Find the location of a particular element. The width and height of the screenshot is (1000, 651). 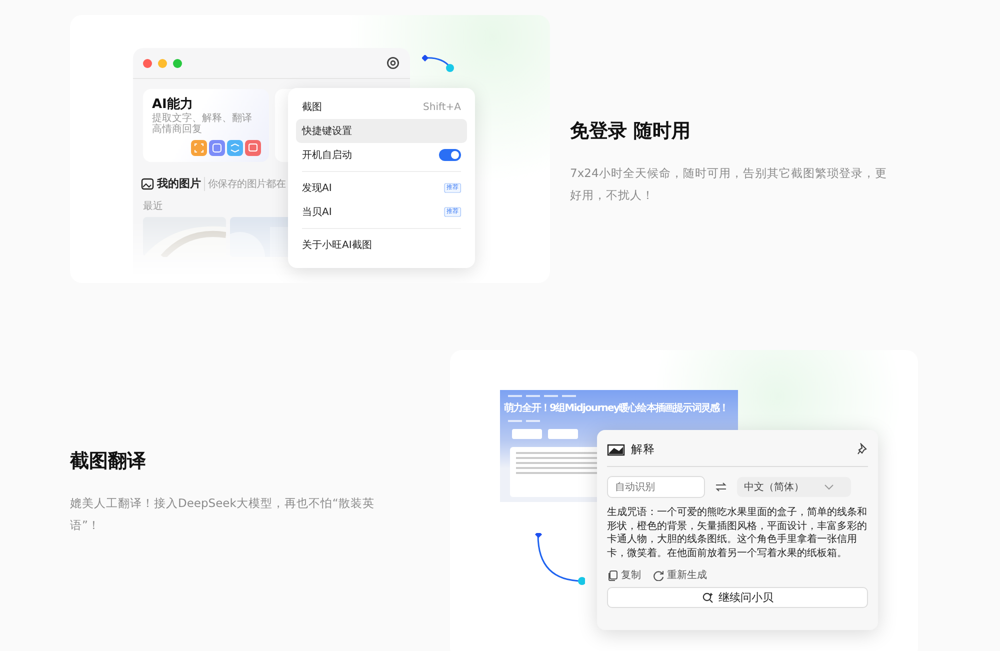

ask-button: 继续问小贝 is located at coordinates (737, 597).